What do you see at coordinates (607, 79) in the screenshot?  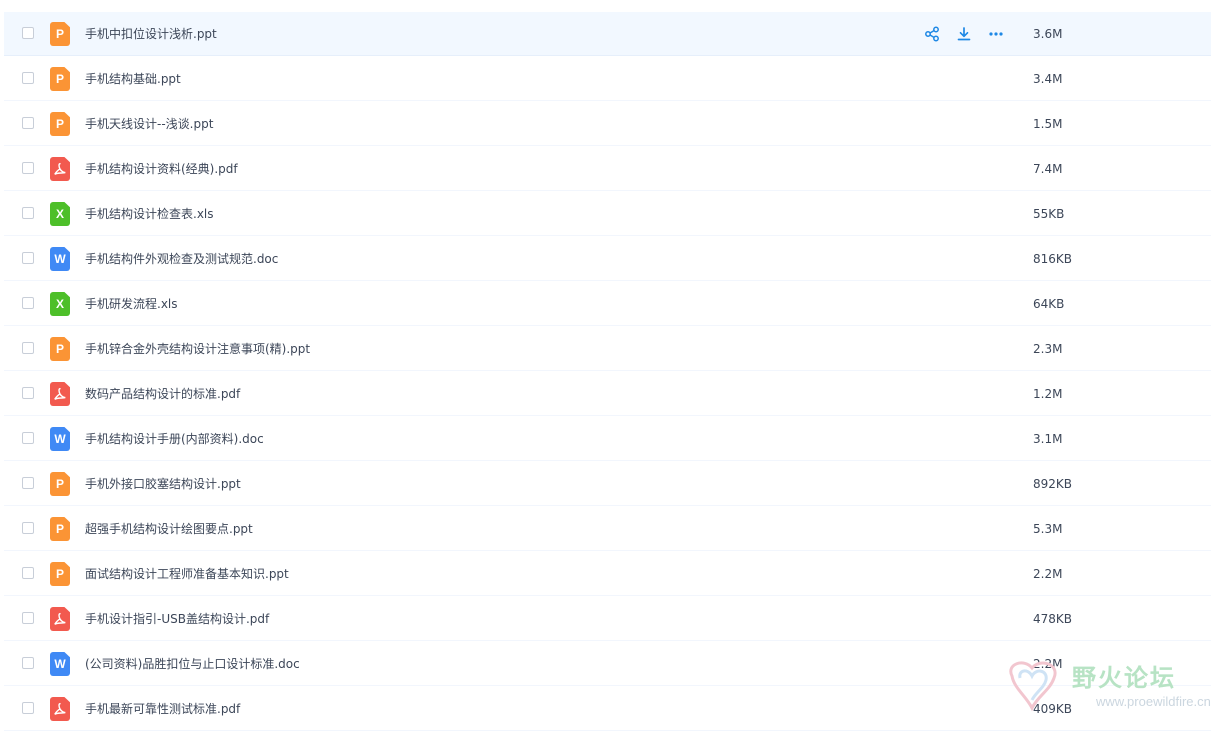 I see `file-row: P 手机结构基础.ppt 3.4M` at bounding box center [607, 79].